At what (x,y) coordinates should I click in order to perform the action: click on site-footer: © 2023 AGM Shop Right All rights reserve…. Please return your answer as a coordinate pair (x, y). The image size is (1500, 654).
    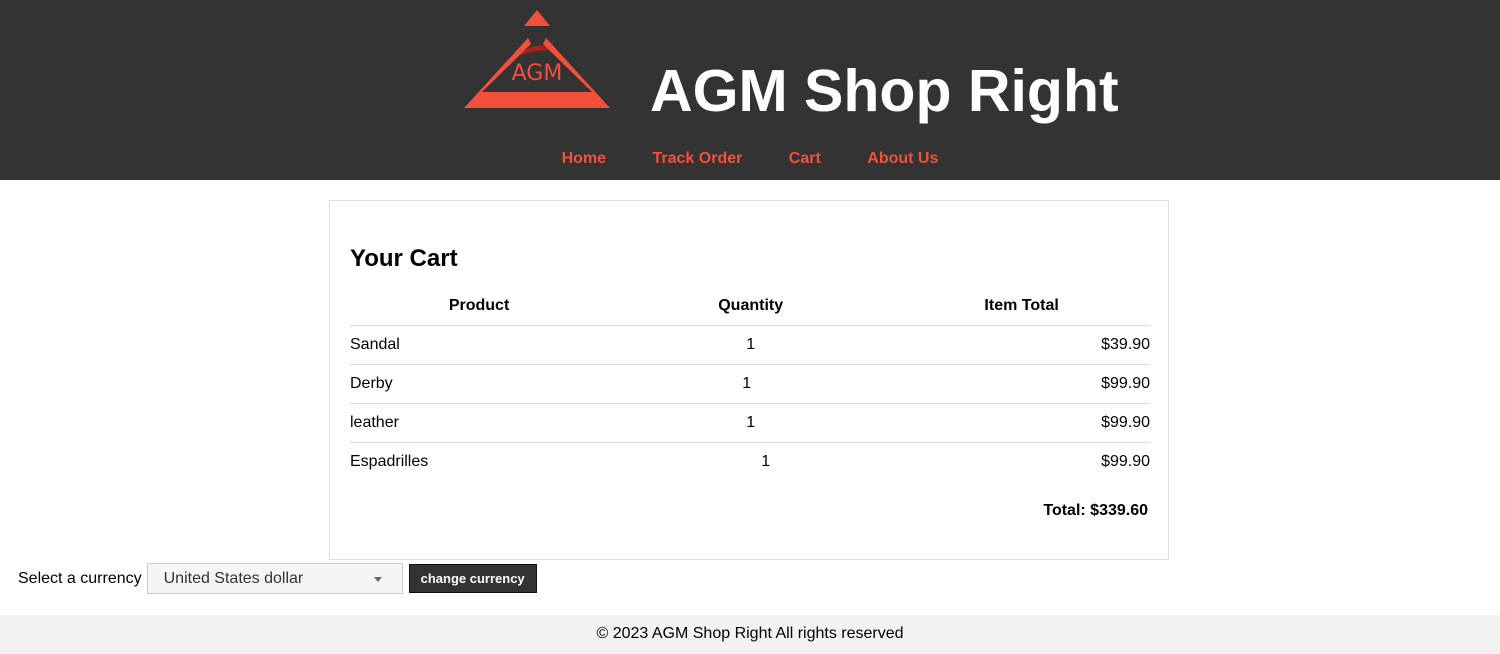
    Looking at the image, I should click on (750, 634).